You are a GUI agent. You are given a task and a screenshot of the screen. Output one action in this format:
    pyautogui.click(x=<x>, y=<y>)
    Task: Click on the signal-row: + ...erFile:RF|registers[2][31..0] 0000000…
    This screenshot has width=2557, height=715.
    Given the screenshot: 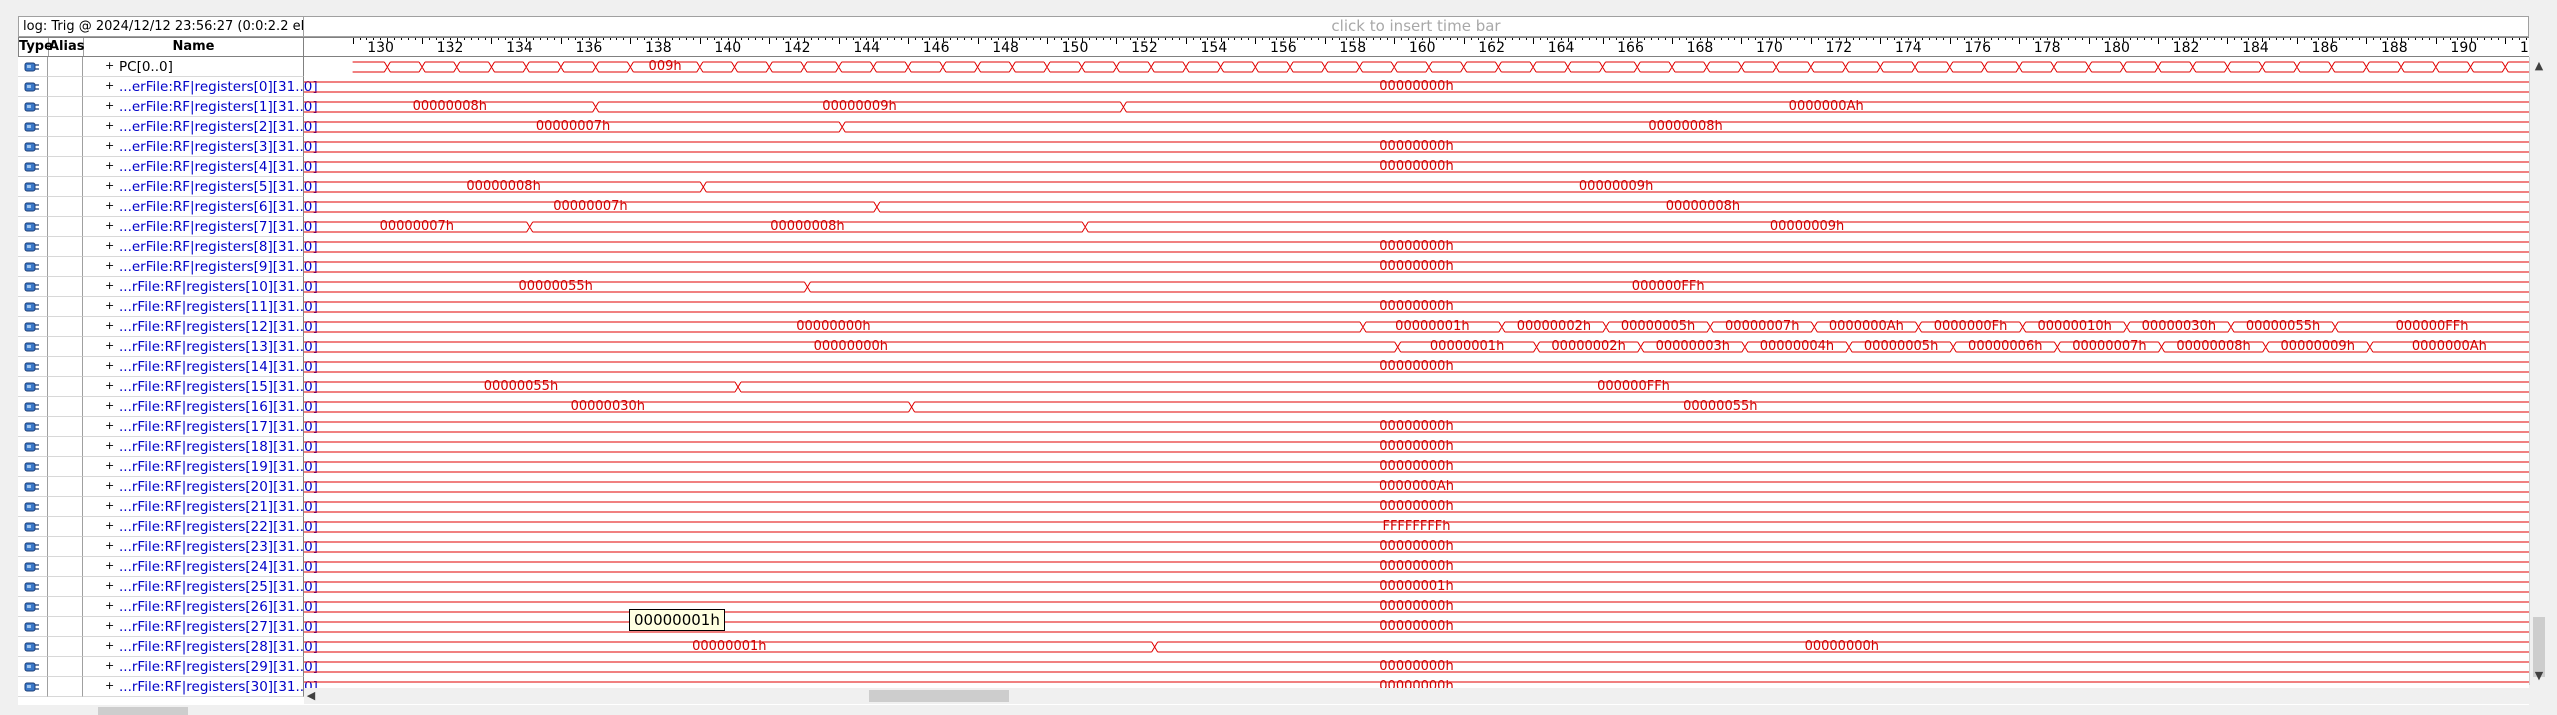 What is the action you would take?
    pyautogui.click(x=1273, y=127)
    